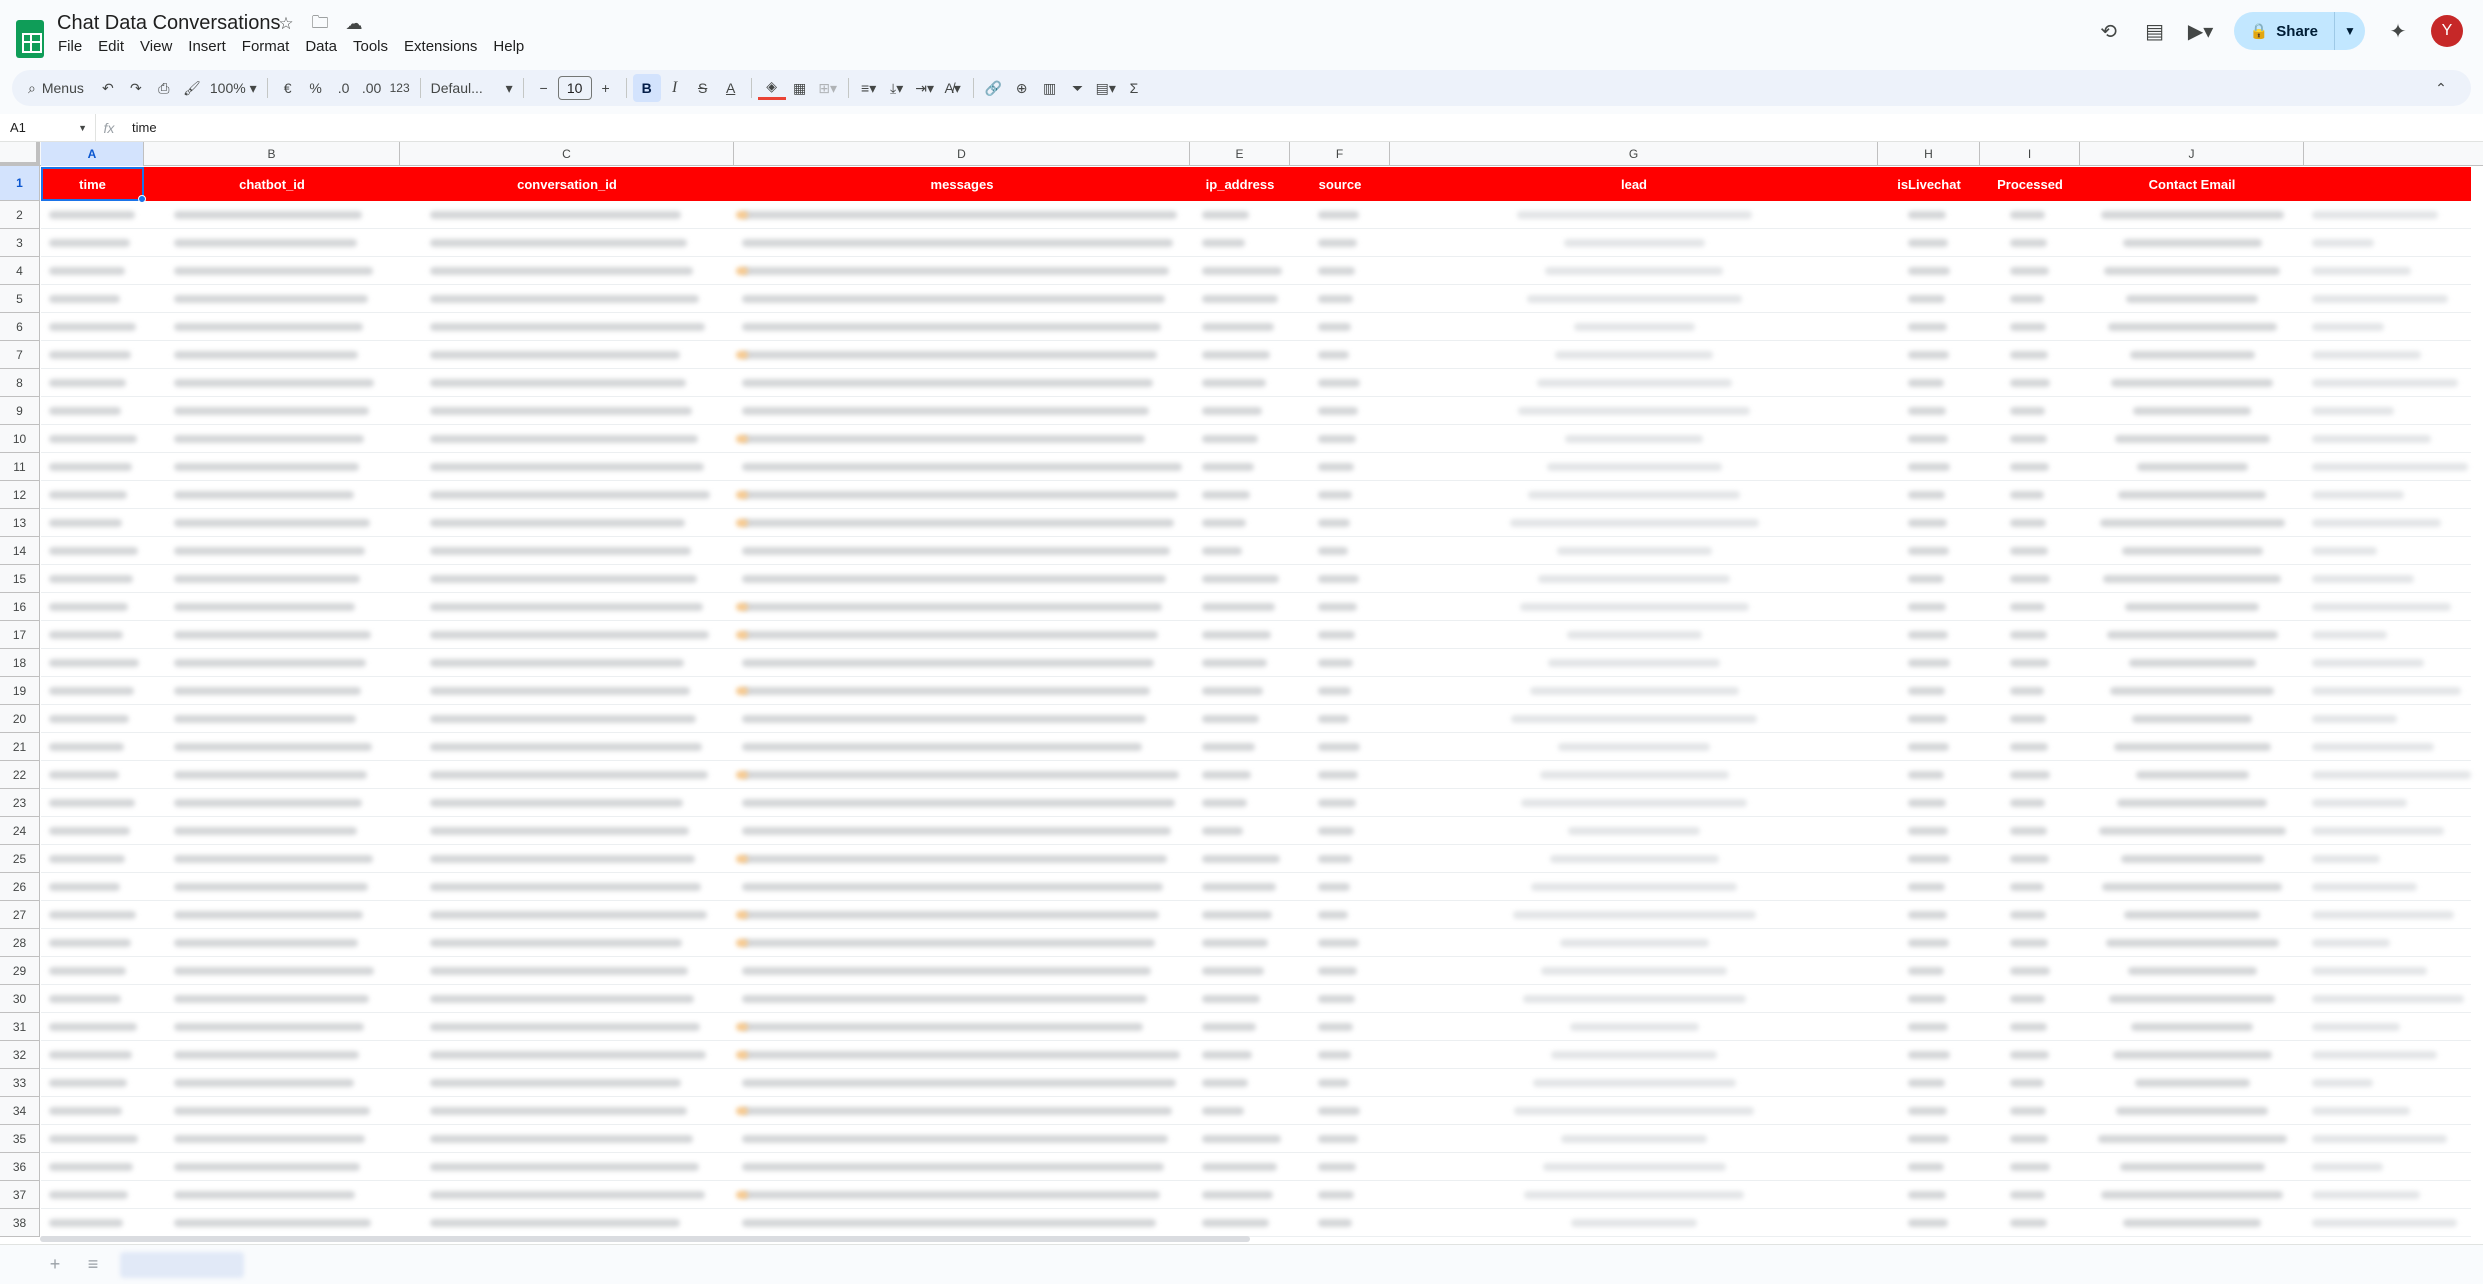 This screenshot has height=1284, width=2483. Describe the element at coordinates (1929, 154) in the screenshot. I see `column-header-h: H` at that location.